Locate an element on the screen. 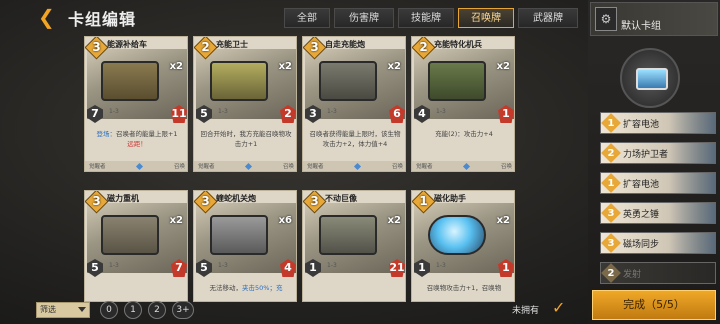 The image size is (720, 324). card-name: 不动巨像 is located at coordinates (341, 198).